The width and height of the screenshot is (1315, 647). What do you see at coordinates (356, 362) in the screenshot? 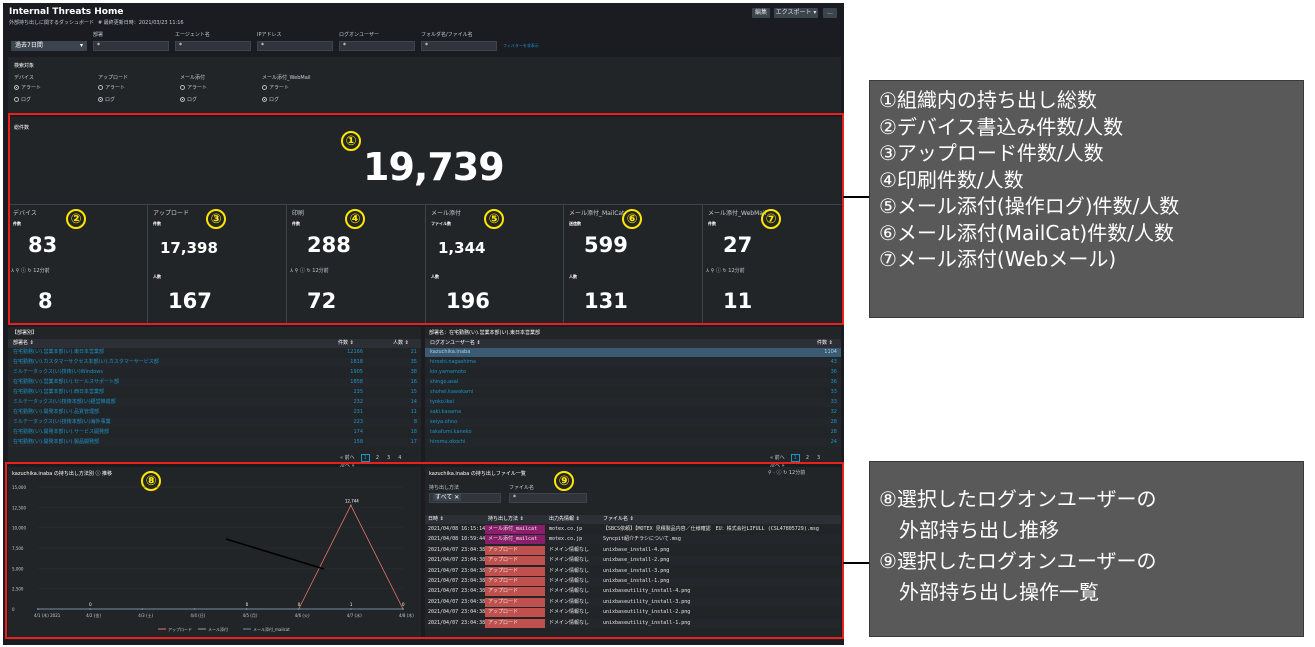
I see `count-link: 1818` at bounding box center [356, 362].